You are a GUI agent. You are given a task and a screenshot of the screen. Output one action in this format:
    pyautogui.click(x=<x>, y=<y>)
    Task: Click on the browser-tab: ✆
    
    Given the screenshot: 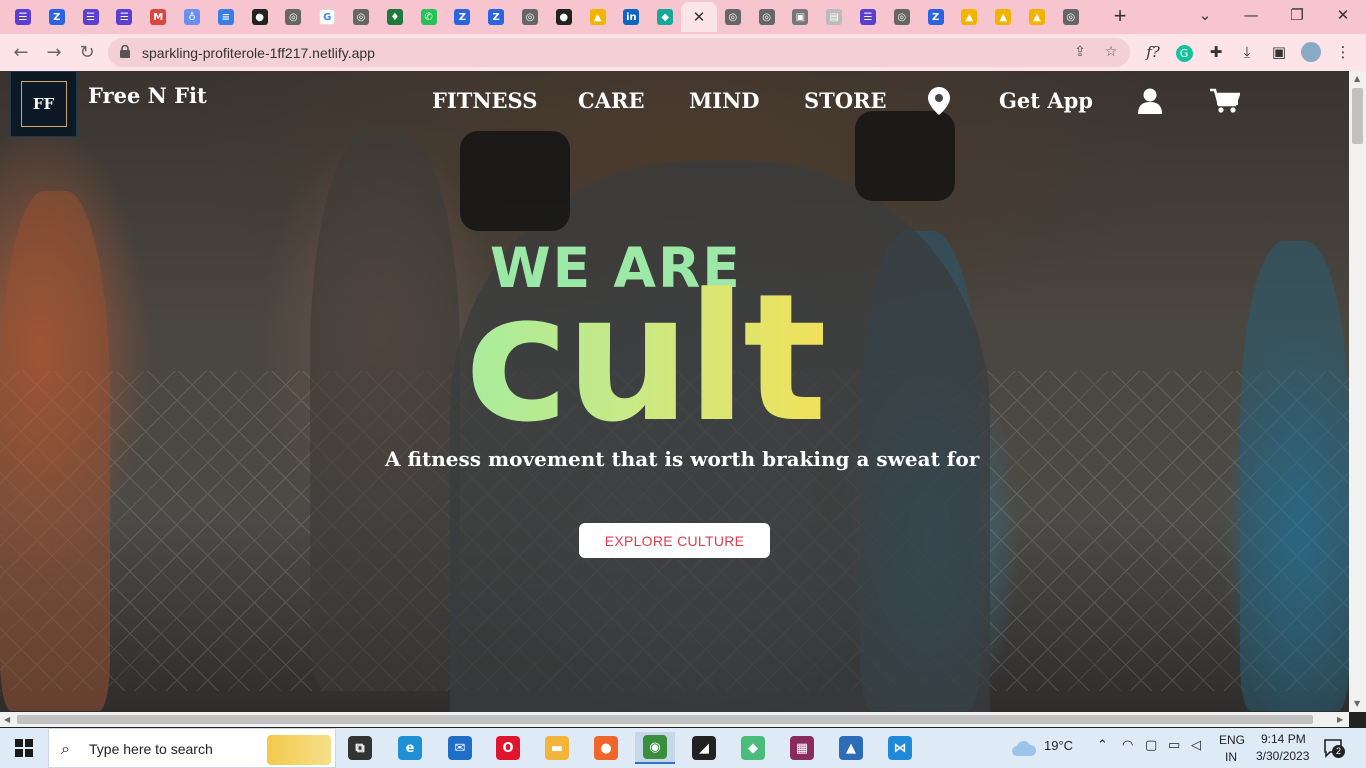 What is the action you would take?
    pyautogui.click(x=429, y=17)
    